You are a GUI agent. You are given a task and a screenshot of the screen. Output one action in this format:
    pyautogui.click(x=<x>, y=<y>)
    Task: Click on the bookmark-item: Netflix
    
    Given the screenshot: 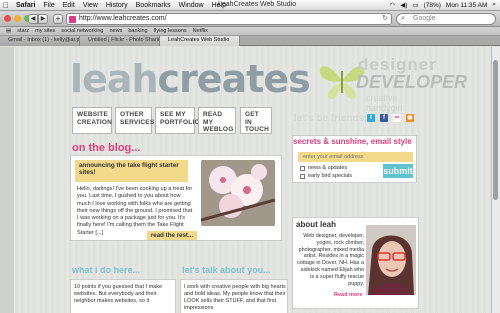 What is the action you would take?
    pyautogui.click(x=200, y=31)
    